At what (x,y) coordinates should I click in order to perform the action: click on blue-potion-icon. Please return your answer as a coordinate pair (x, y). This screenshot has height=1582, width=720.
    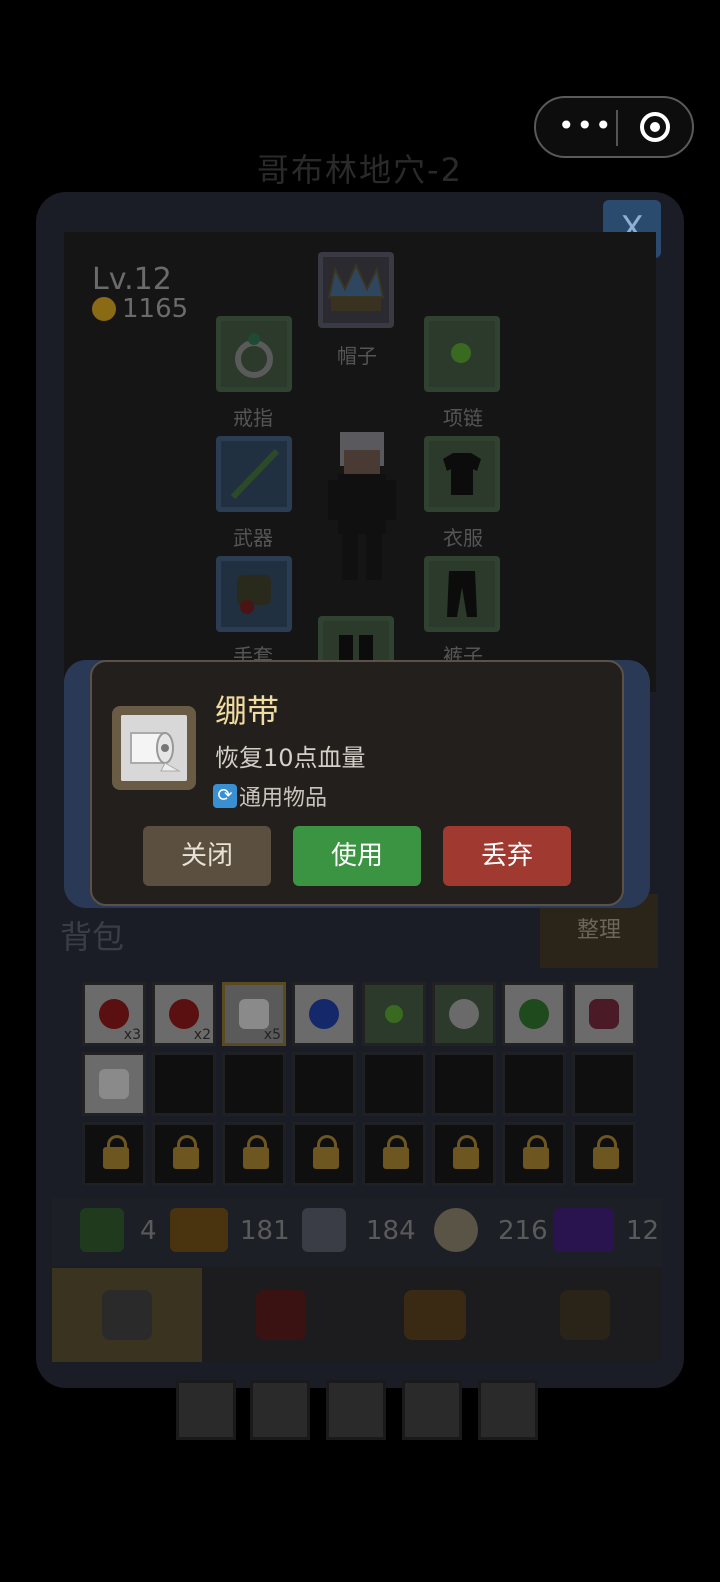
    Looking at the image, I should click on (324, 1014).